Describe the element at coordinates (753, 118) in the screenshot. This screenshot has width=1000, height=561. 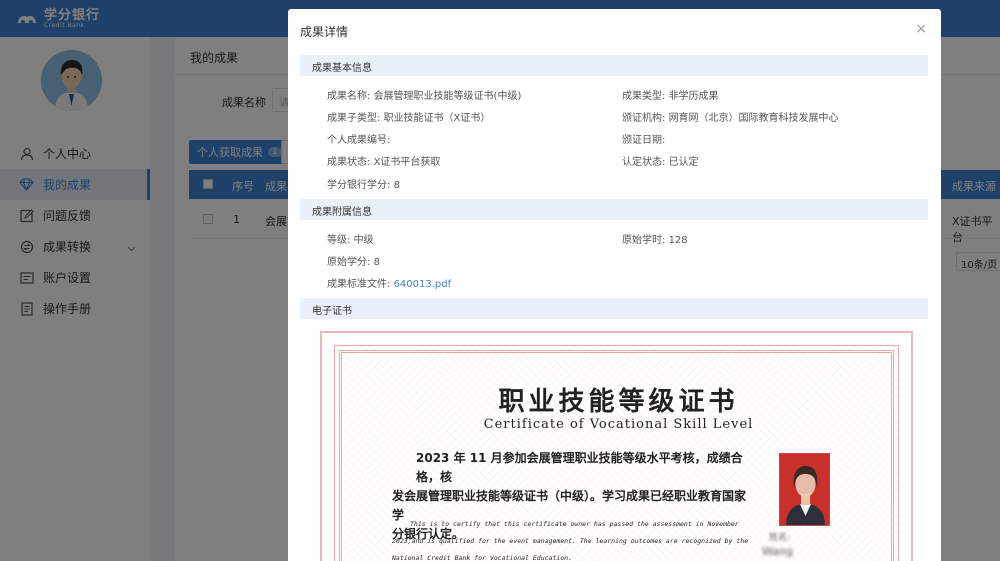
I see `field-value: 网育网（北京）国际教育科技发展中心` at that location.